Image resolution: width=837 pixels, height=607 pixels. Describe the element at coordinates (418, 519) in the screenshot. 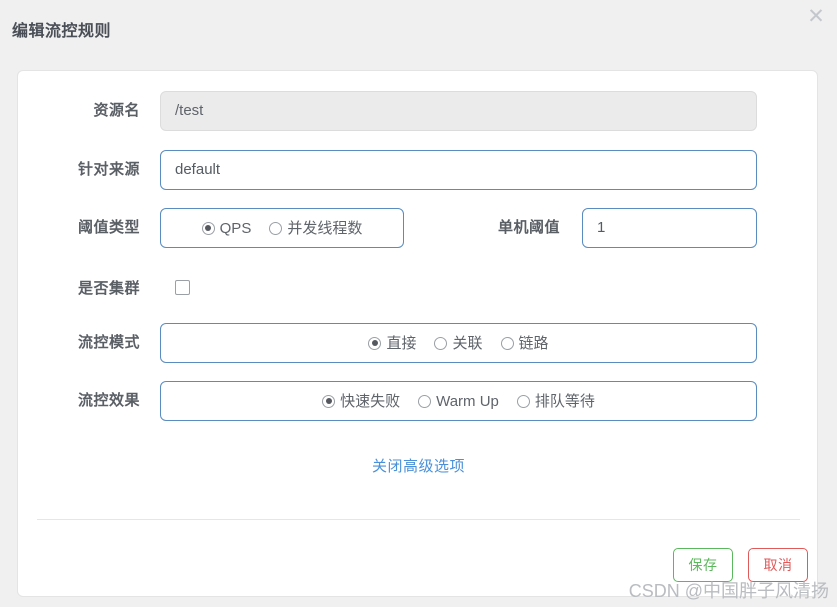

I see `footer-divider` at that location.